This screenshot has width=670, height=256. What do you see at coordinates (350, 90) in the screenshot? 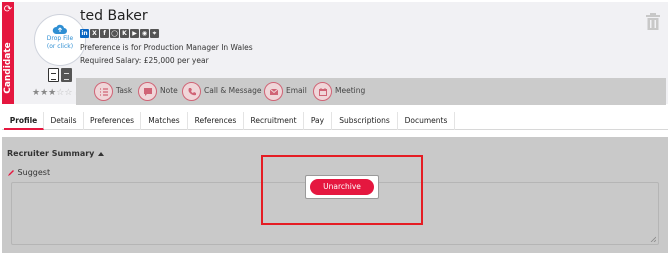
I see `action-label: Meeting` at bounding box center [350, 90].